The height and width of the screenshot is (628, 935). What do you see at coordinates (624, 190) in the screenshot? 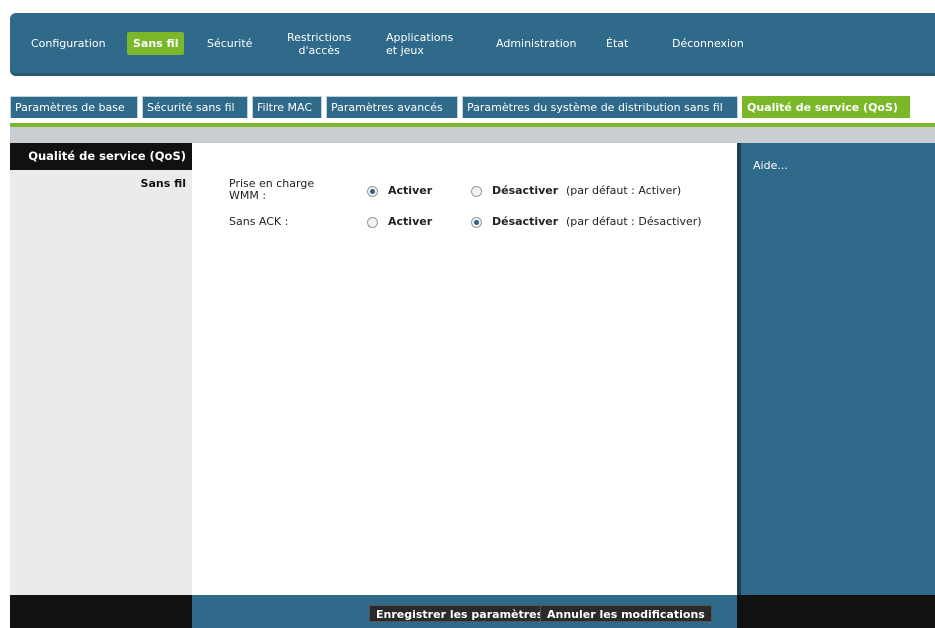
I see `wmm-default-note: (par défaut : Activer)` at bounding box center [624, 190].